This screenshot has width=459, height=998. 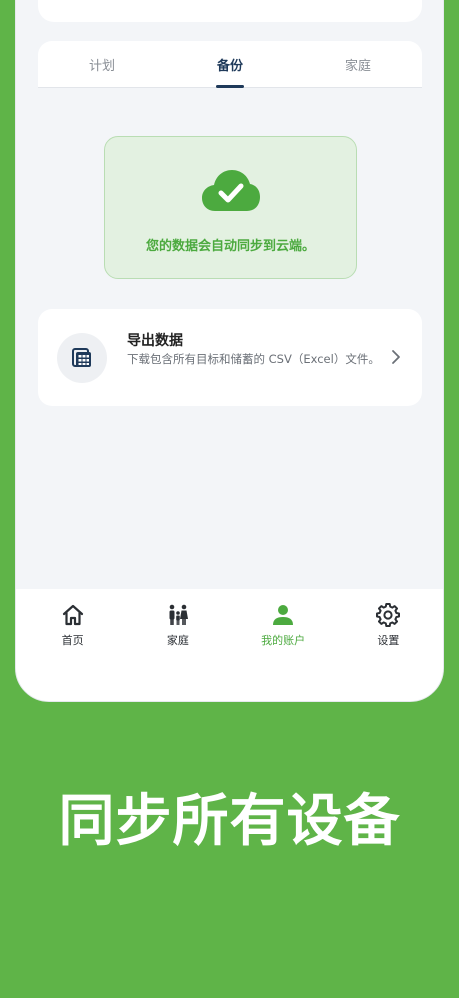 I want to click on tab-bar: 计划 备份 家庭, so click(x=230, y=64).